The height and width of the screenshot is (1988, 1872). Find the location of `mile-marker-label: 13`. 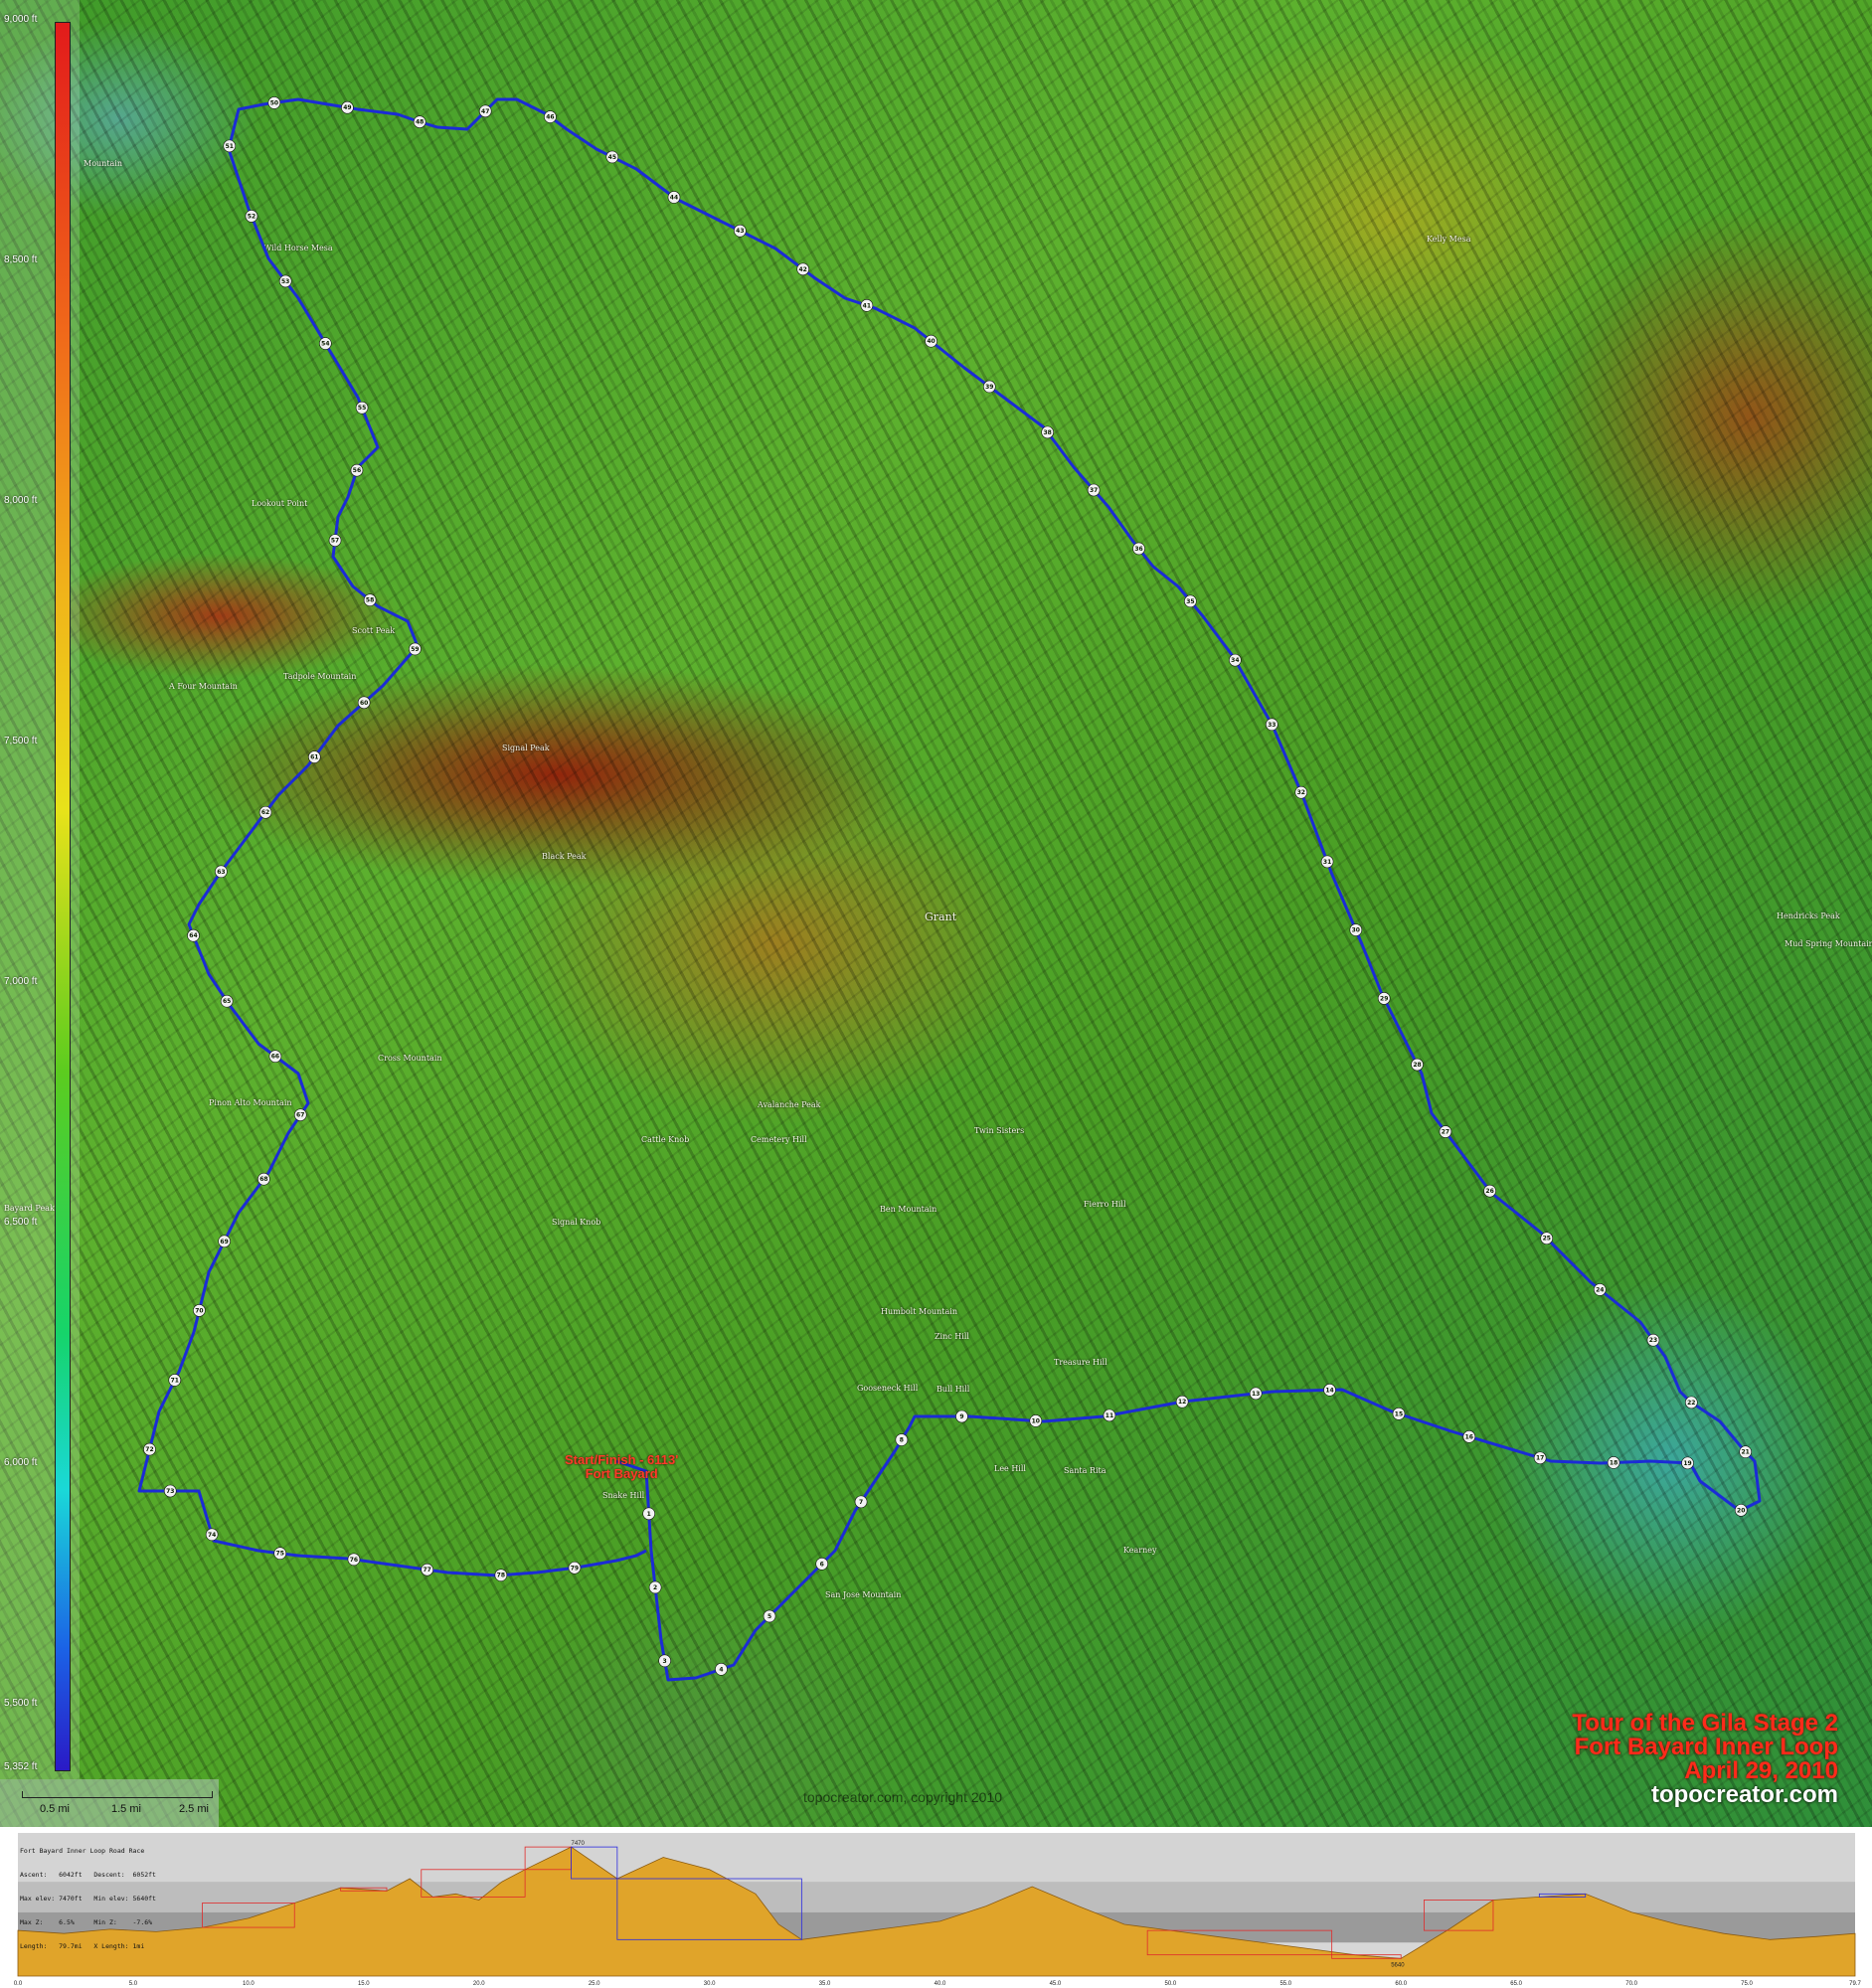

mile-marker-label: 13 is located at coordinates (1256, 1394).